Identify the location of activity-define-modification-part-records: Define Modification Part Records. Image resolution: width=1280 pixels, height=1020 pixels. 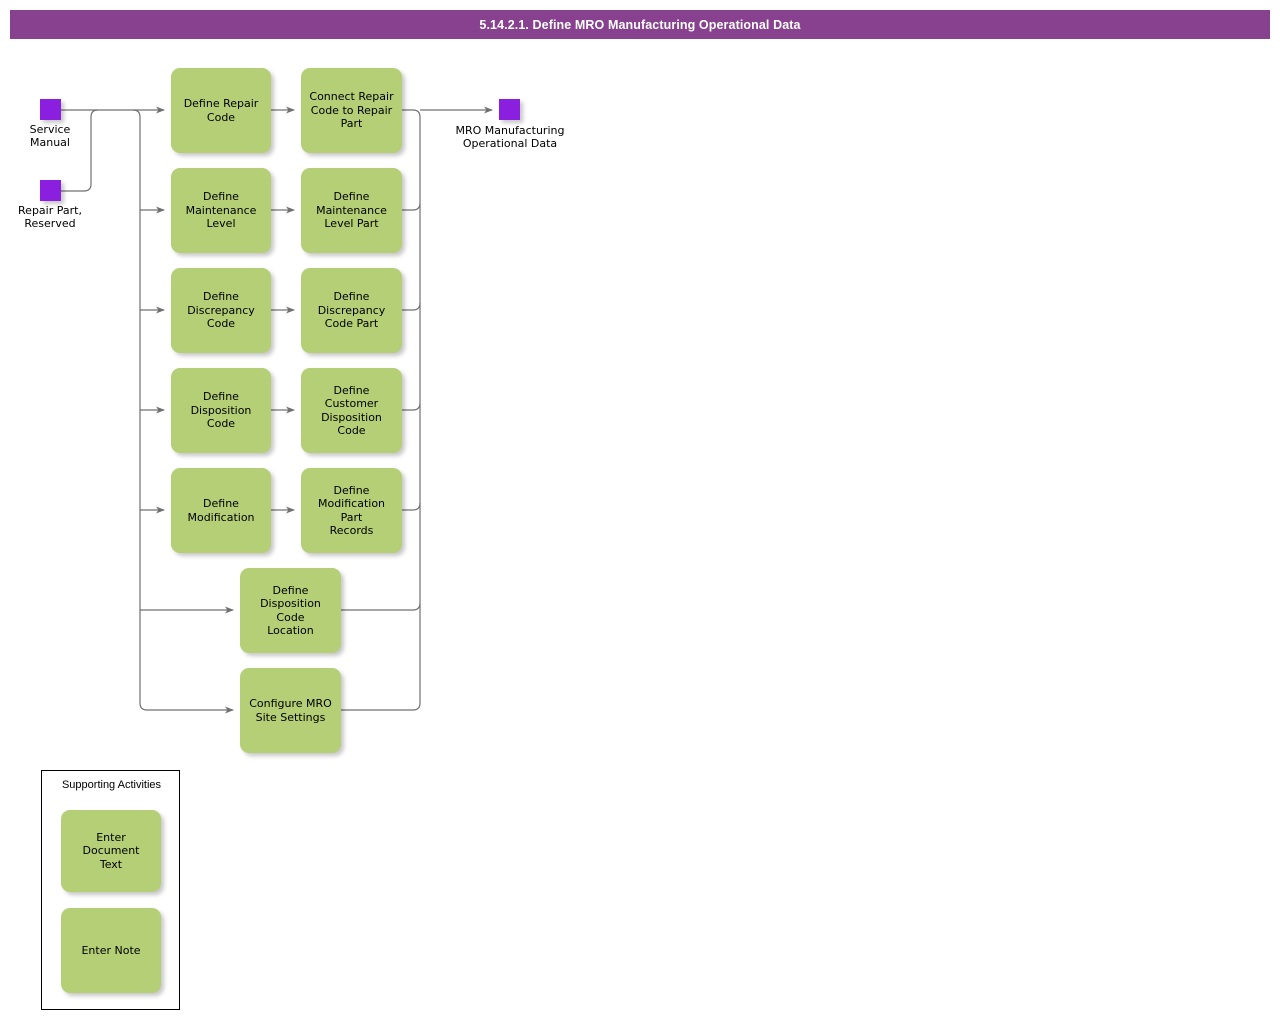
(351, 510).